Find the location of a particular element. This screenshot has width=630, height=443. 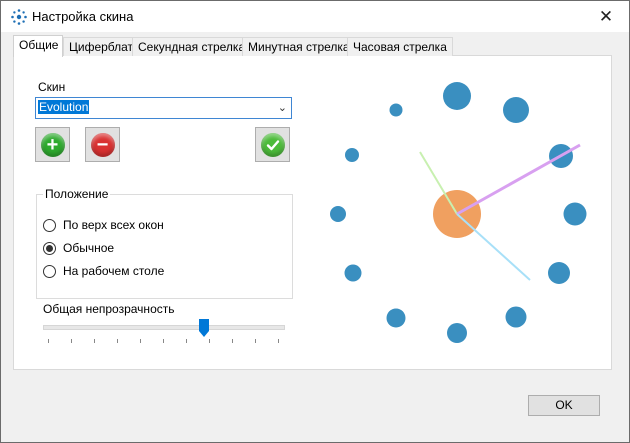

tab-dial: Циферблат is located at coordinates (101, 46).